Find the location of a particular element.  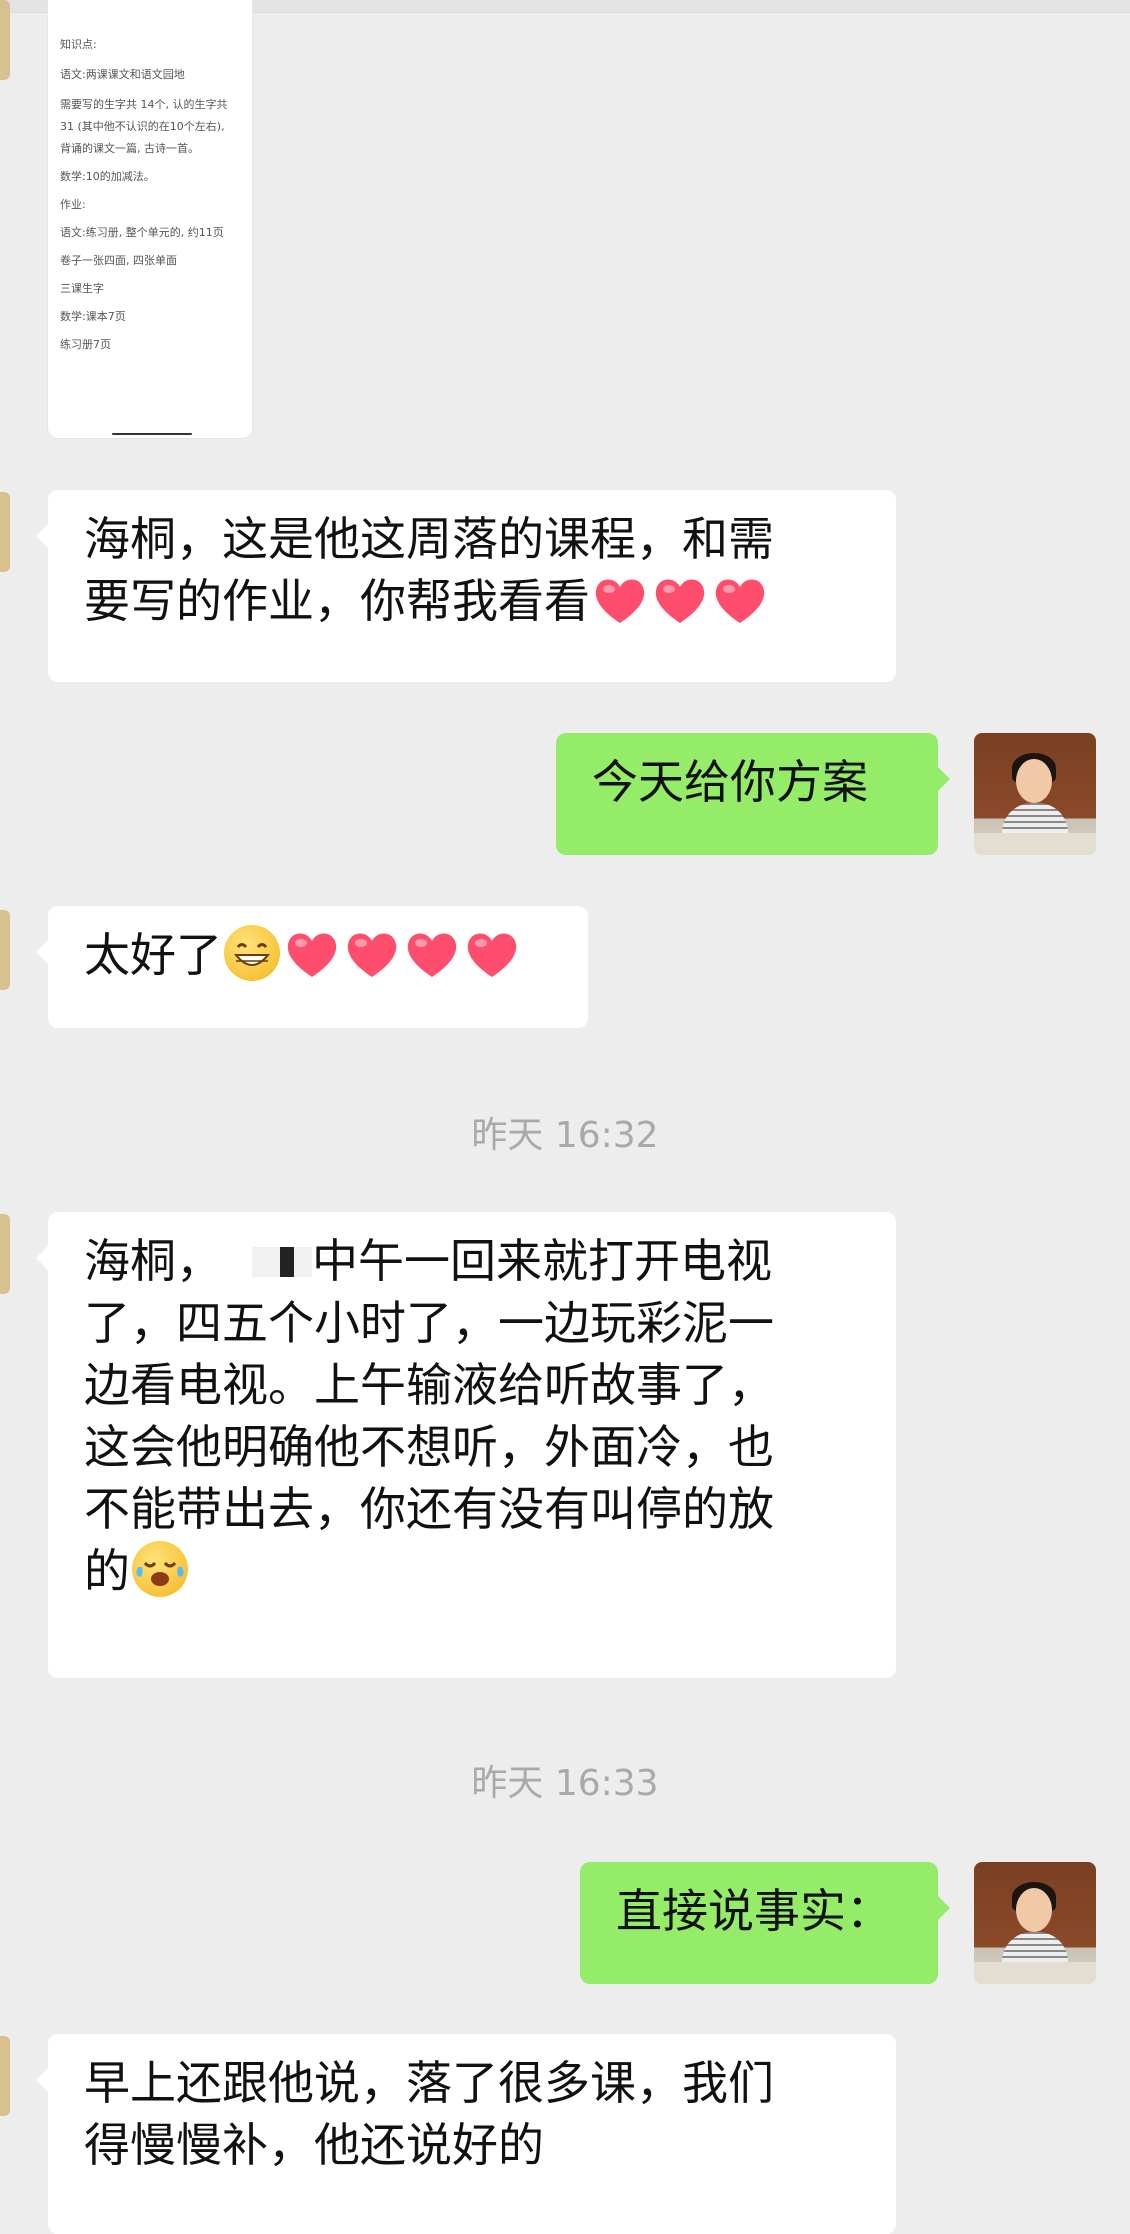

message-line: 今天给你方案 is located at coordinates (730, 782).